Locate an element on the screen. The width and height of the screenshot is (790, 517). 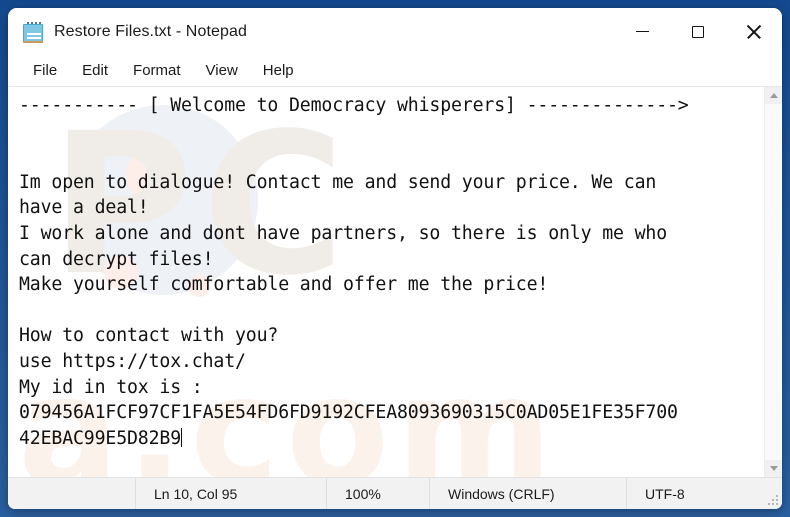
window-controls is located at coordinates (698, 31).